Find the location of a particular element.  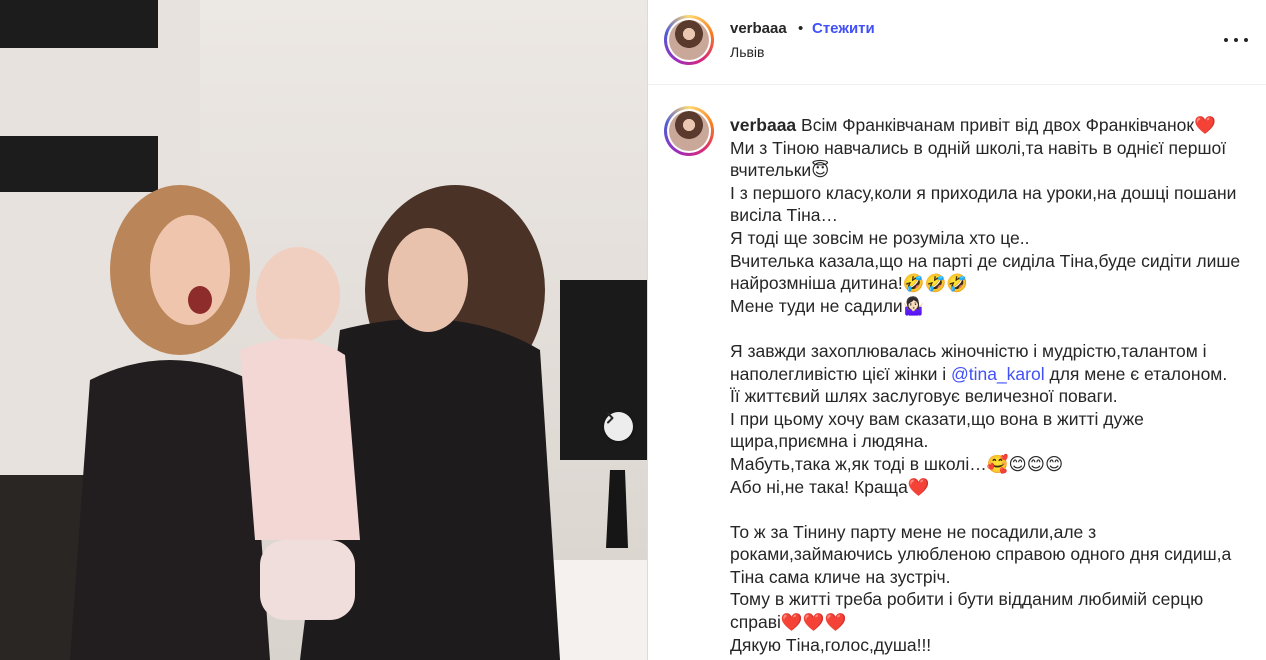

follow-button: Стежити is located at coordinates (843, 28).